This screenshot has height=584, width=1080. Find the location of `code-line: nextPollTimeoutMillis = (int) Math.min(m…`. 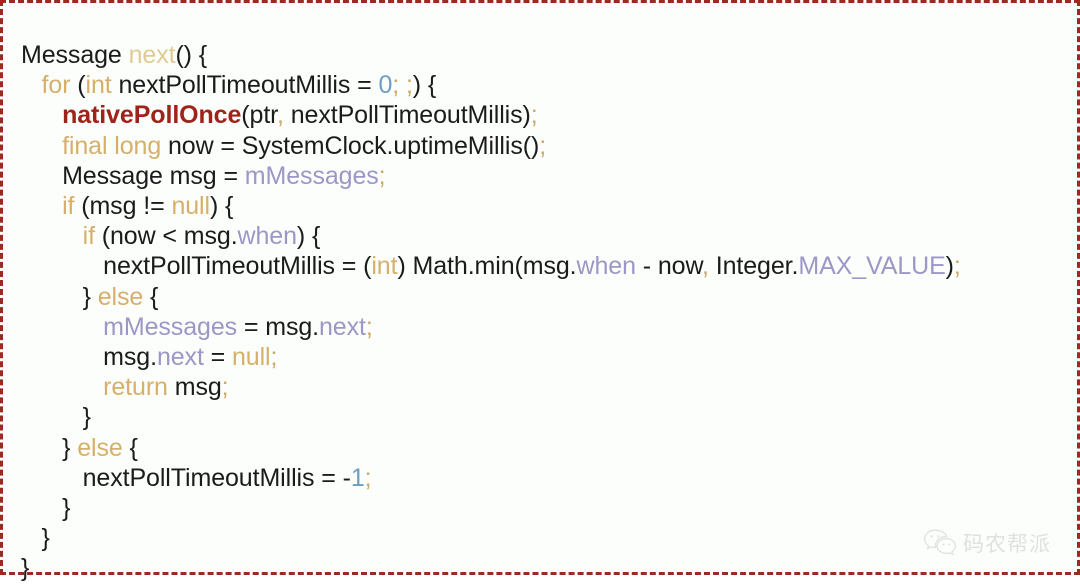

code-line: nextPollTimeoutMillis = (int) Math.min(m… is located at coordinates (544, 266).